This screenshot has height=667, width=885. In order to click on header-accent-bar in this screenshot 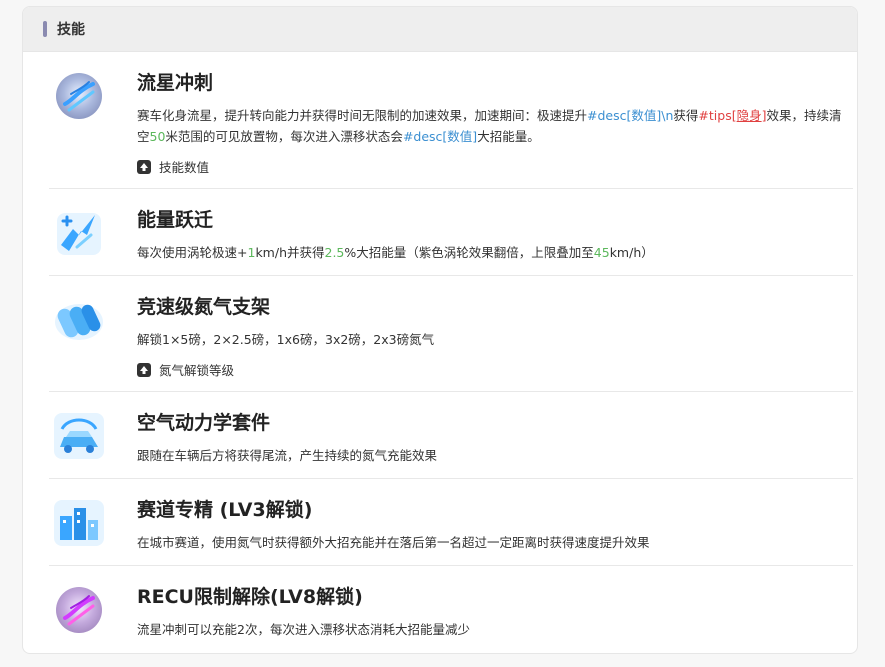, I will do `click(45, 29)`.